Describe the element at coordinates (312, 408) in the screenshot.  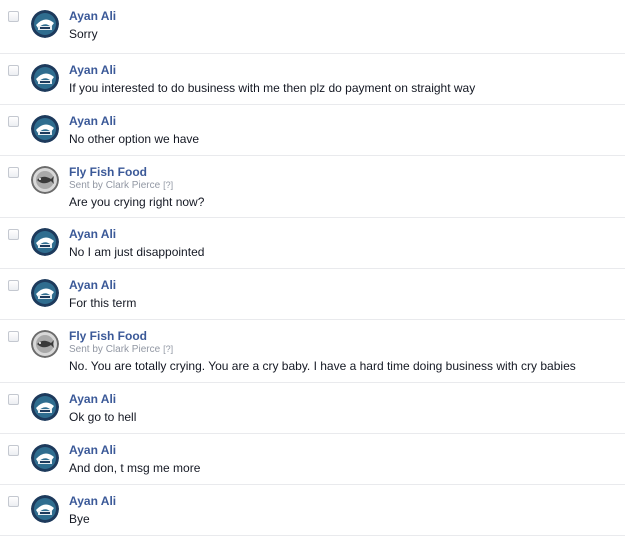
I see `message-row: Ayan Ali Ok go to hell` at that location.